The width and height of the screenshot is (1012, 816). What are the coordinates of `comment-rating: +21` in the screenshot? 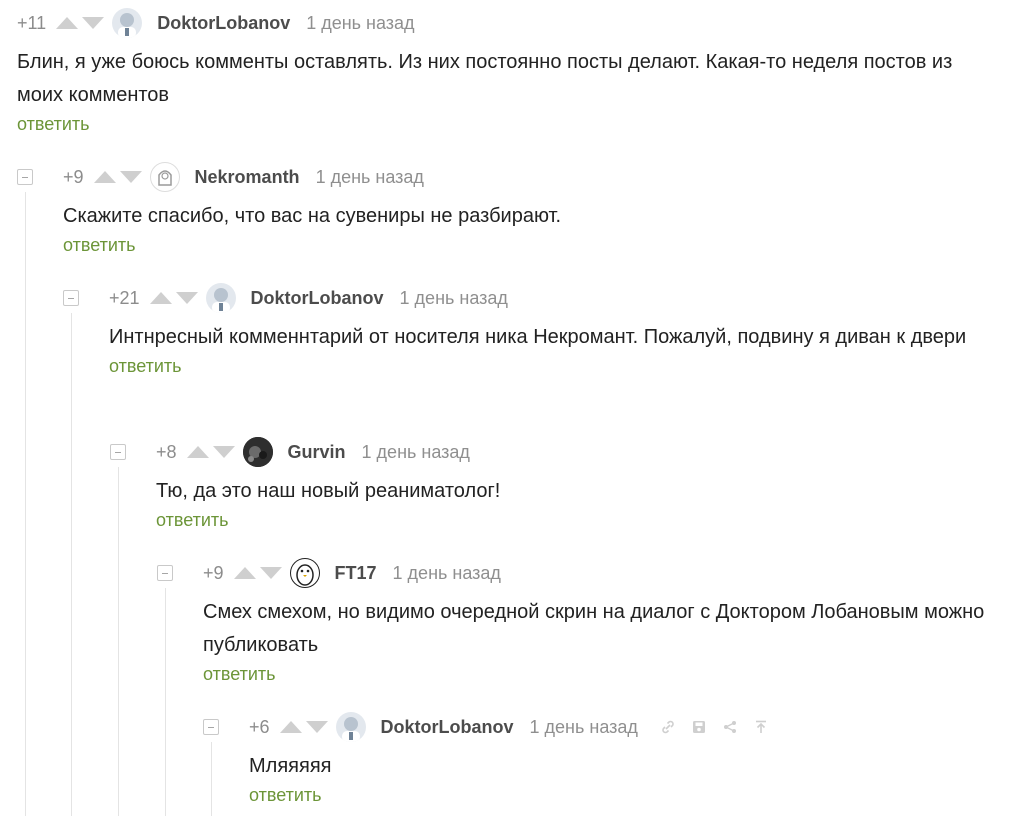 It's located at (124, 297).